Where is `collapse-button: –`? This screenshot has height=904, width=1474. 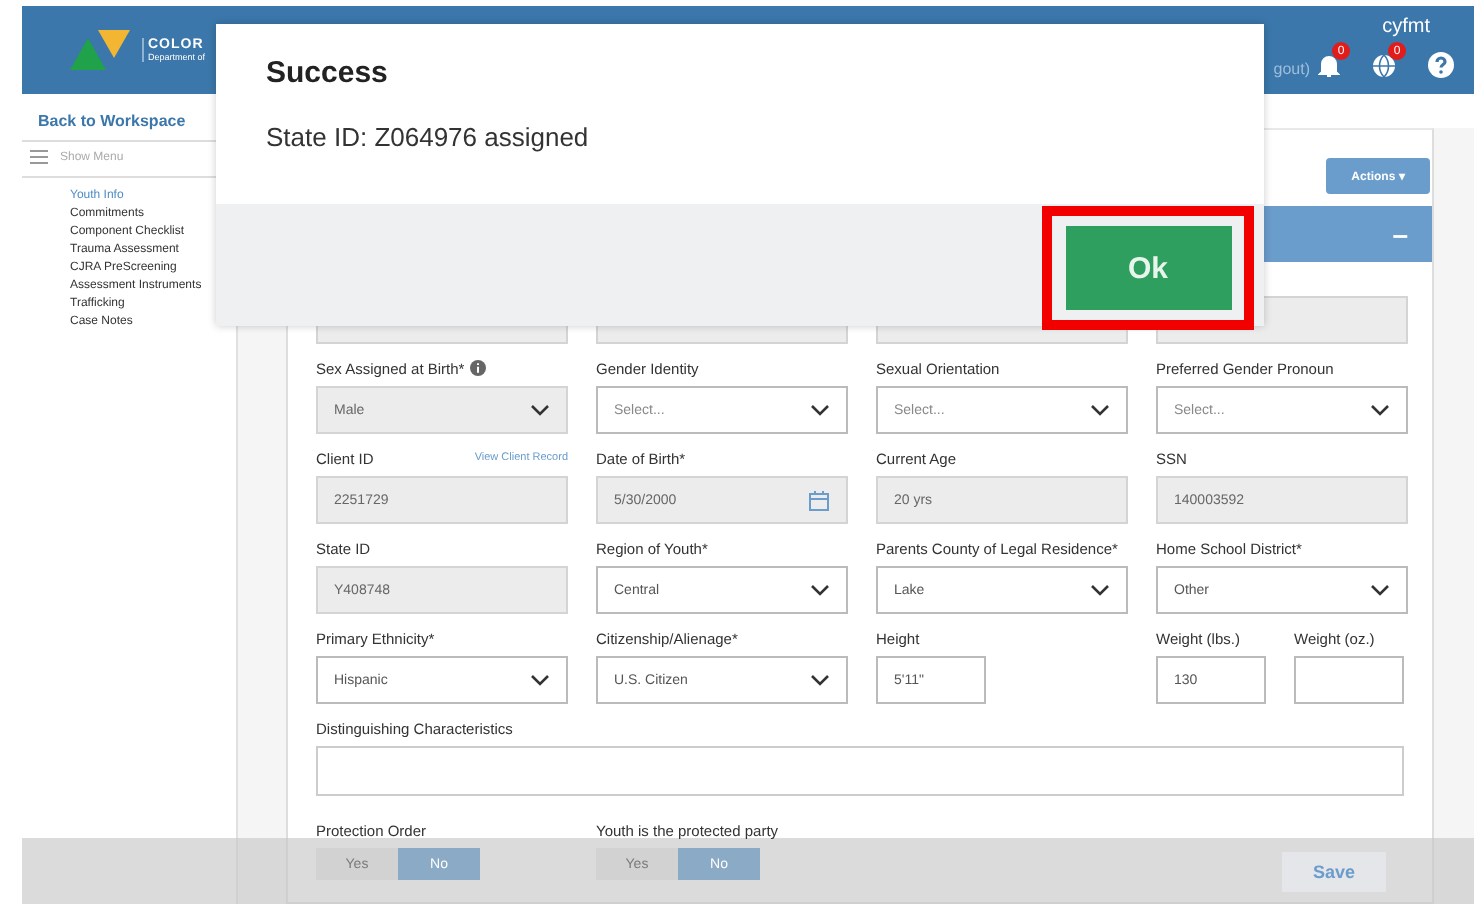 collapse-button: – is located at coordinates (1400, 234).